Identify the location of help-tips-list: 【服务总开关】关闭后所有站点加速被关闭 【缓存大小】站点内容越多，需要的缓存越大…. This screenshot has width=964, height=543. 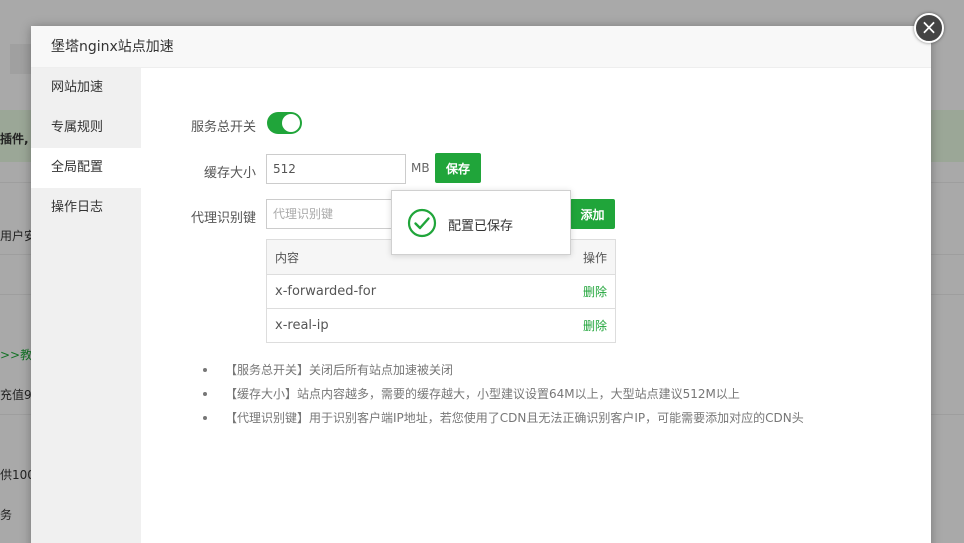
(503, 394).